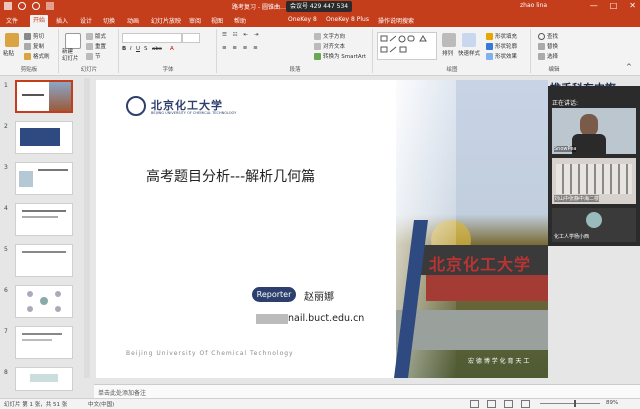 This screenshot has width=640, height=409. What do you see at coordinates (241, 35) in the screenshot?
I see `list-buttons: ☰ ☷ ⇤ ⇥` at bounding box center [241, 35].